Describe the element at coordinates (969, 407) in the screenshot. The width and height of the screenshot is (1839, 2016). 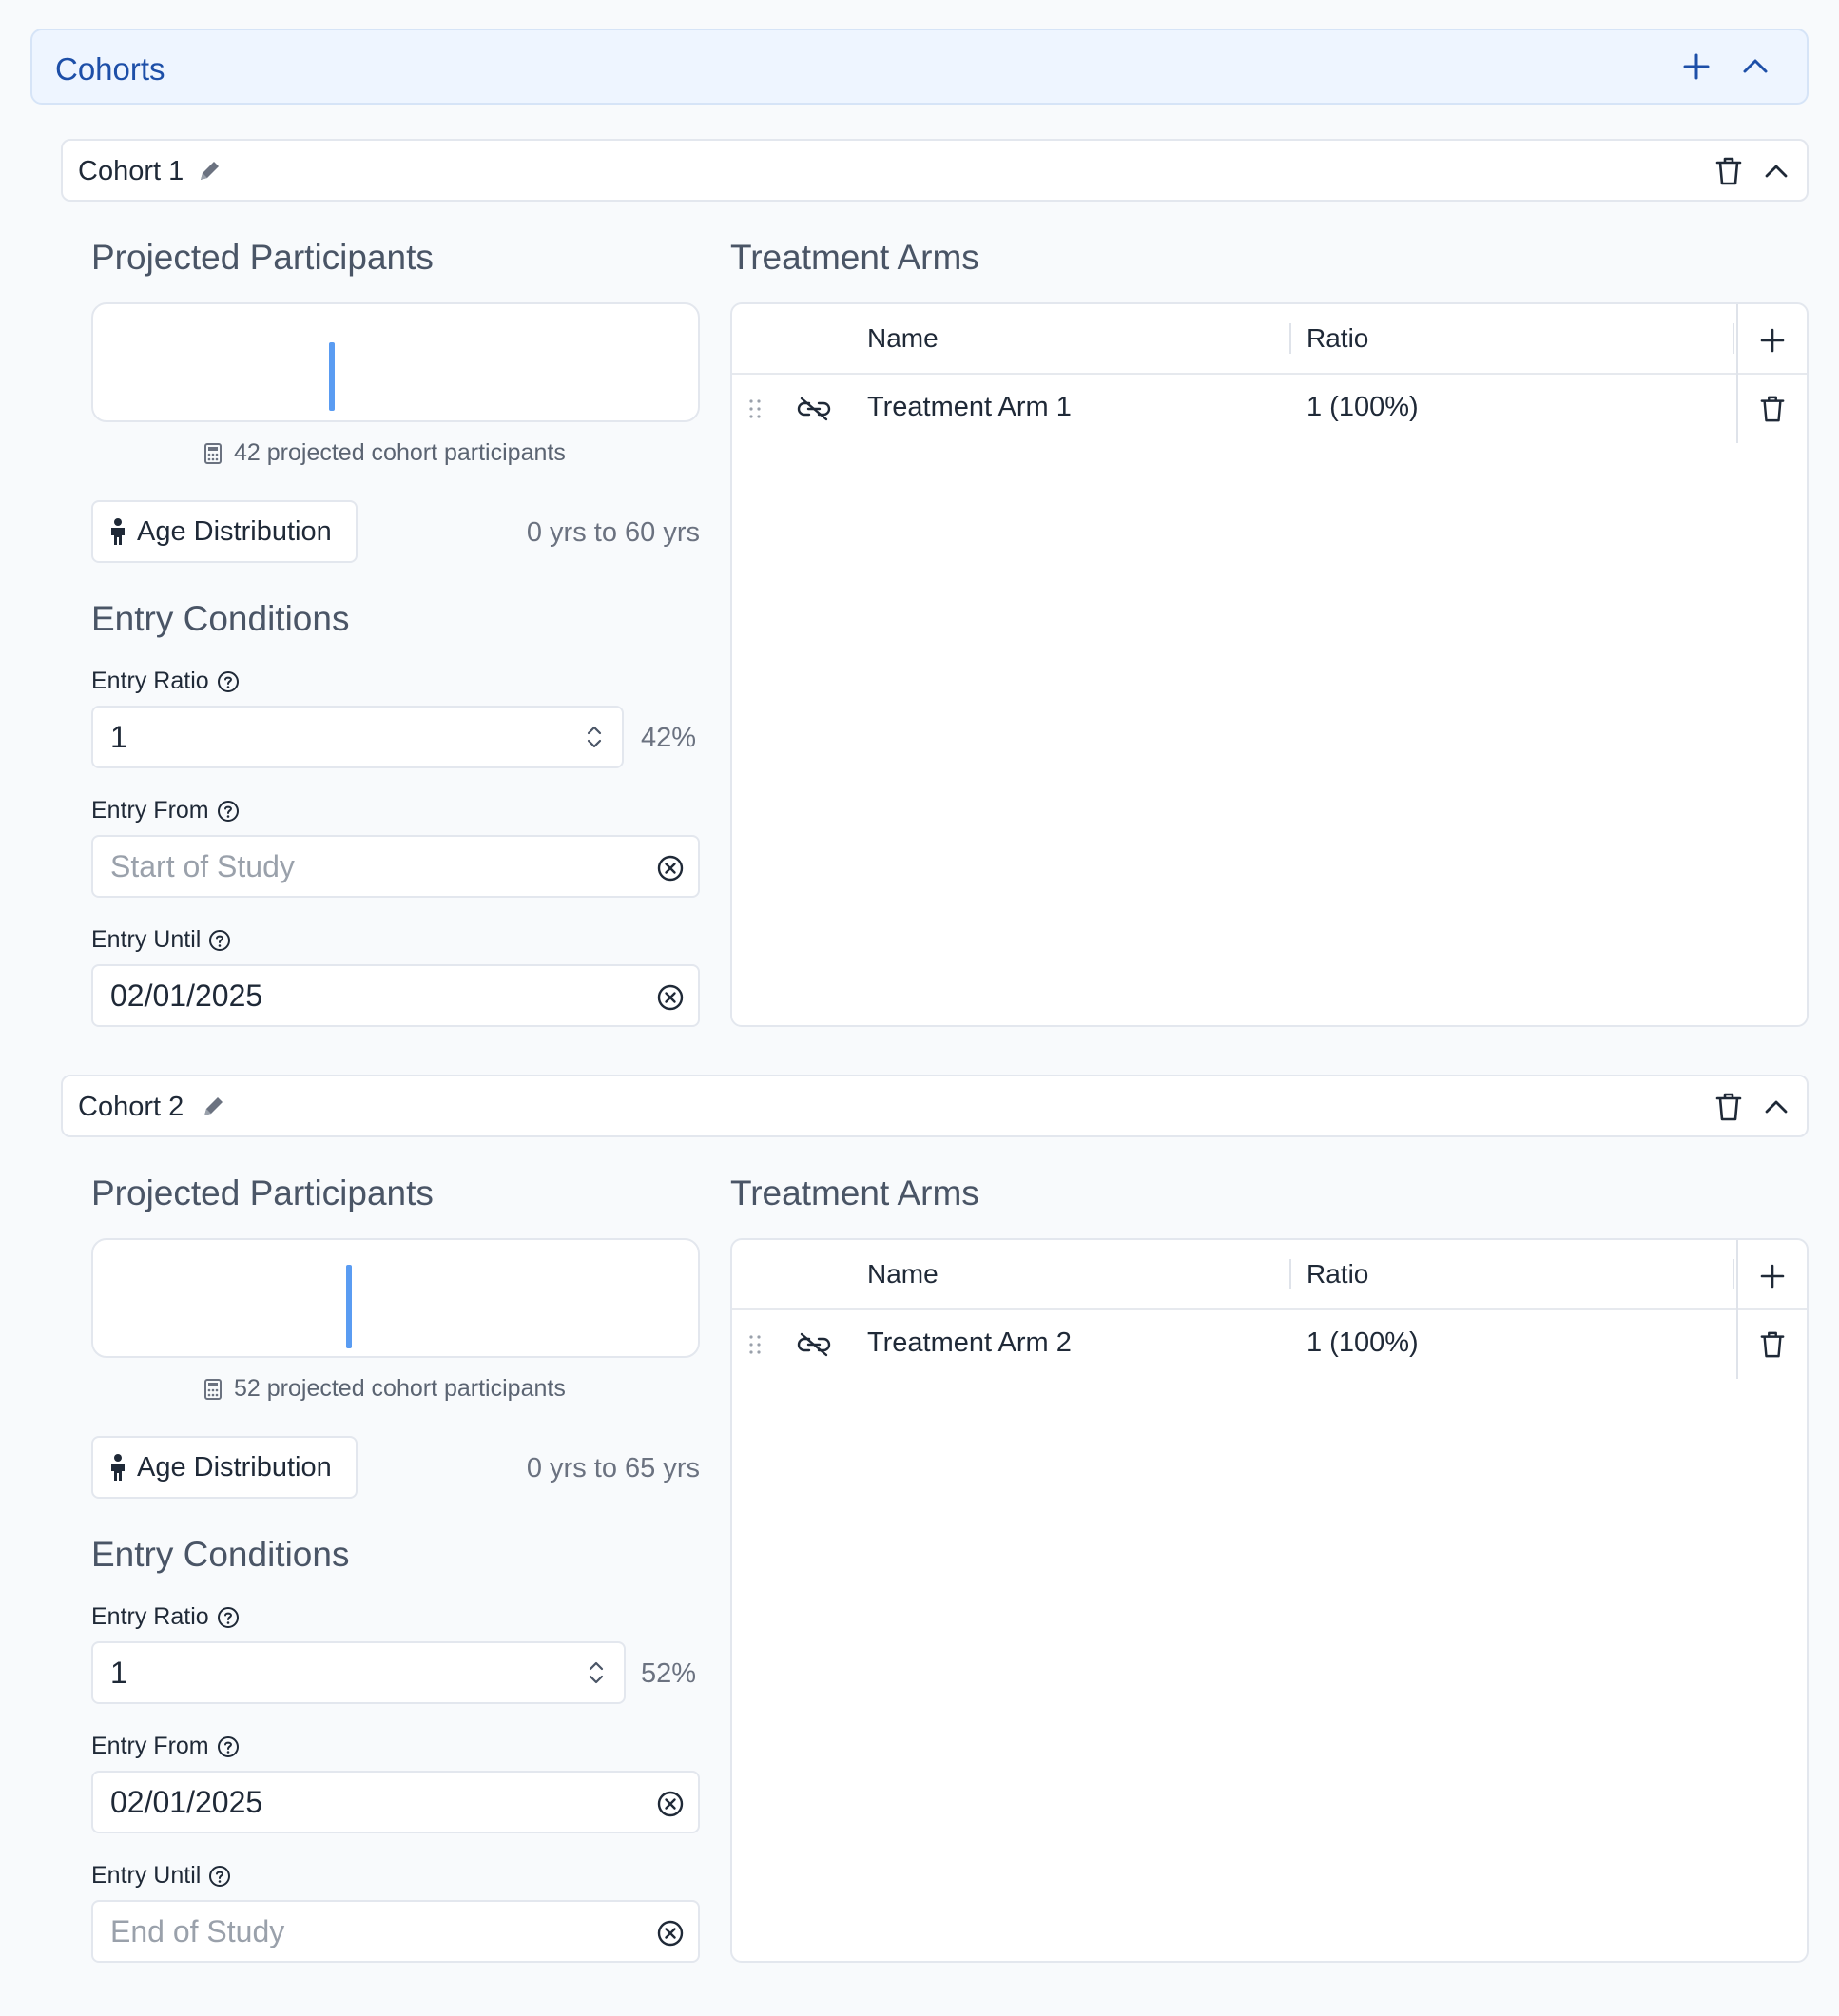
I see `arm-name: Treatment Arm 1` at that location.